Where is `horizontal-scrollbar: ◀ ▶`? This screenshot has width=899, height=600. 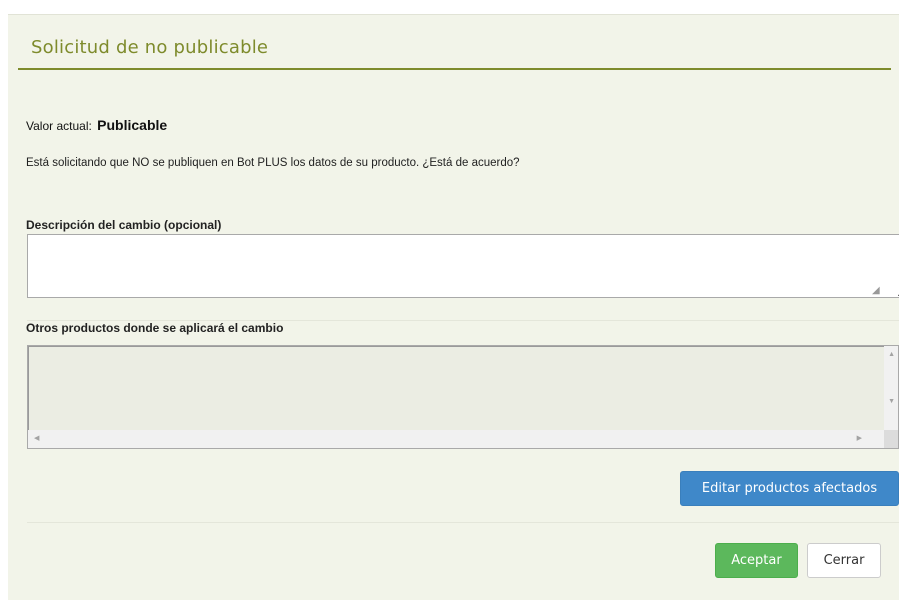
horizontal-scrollbar: ◀ ▶ is located at coordinates (456, 439).